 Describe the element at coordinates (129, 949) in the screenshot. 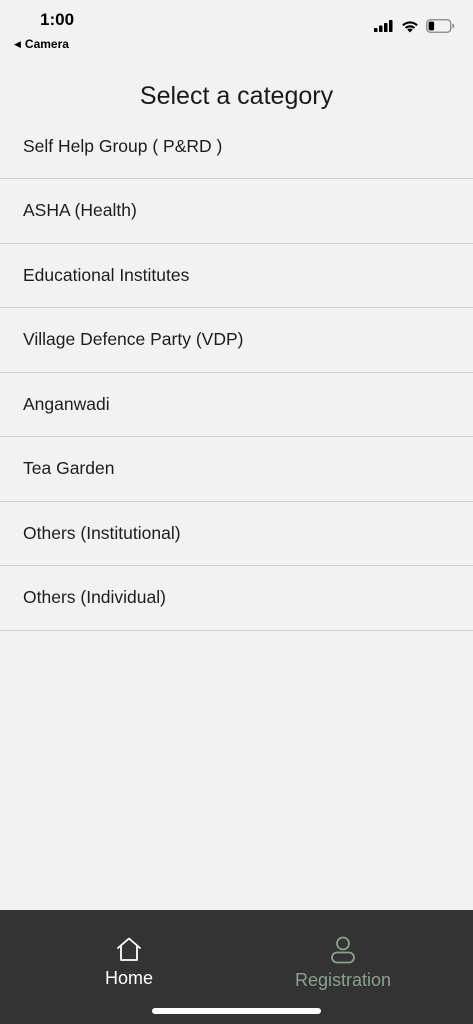

I see `home-icon` at that location.